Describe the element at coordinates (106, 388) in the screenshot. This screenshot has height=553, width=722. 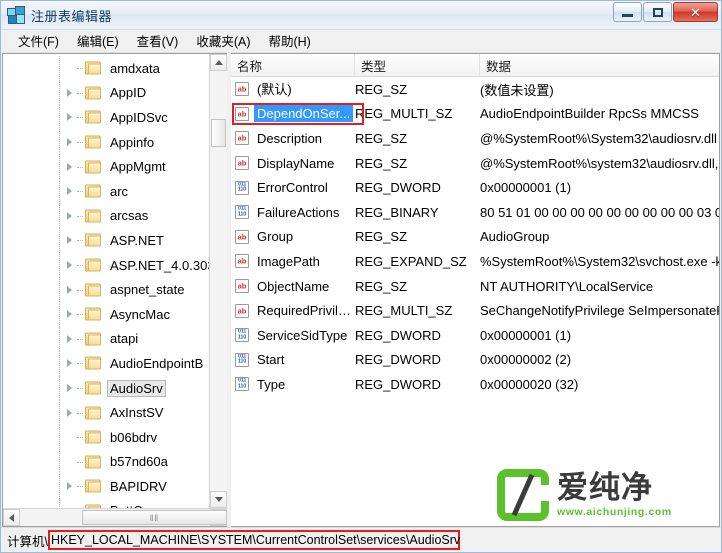
I see `tree-item-audiosrv: AudioSrv` at that location.